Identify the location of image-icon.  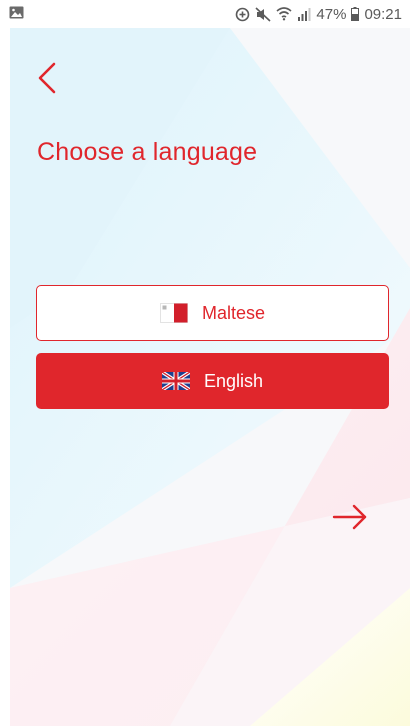
(16, 14).